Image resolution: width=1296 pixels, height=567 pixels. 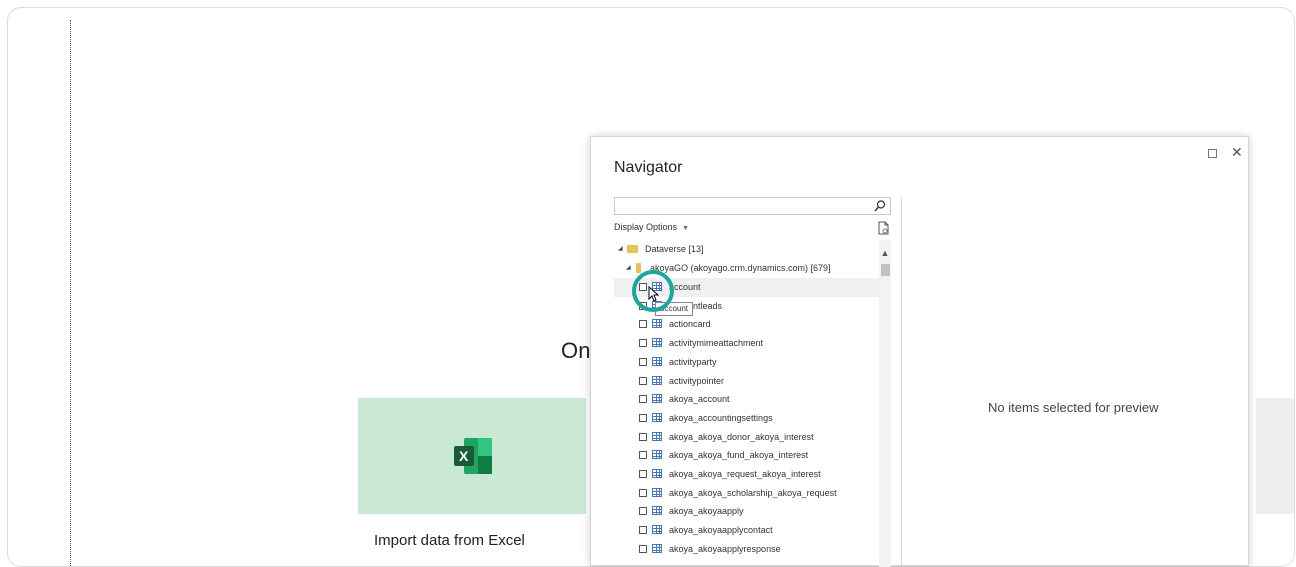 I want to click on table-row: akoya_akoyaapplycontact, so click(x=747, y=530).